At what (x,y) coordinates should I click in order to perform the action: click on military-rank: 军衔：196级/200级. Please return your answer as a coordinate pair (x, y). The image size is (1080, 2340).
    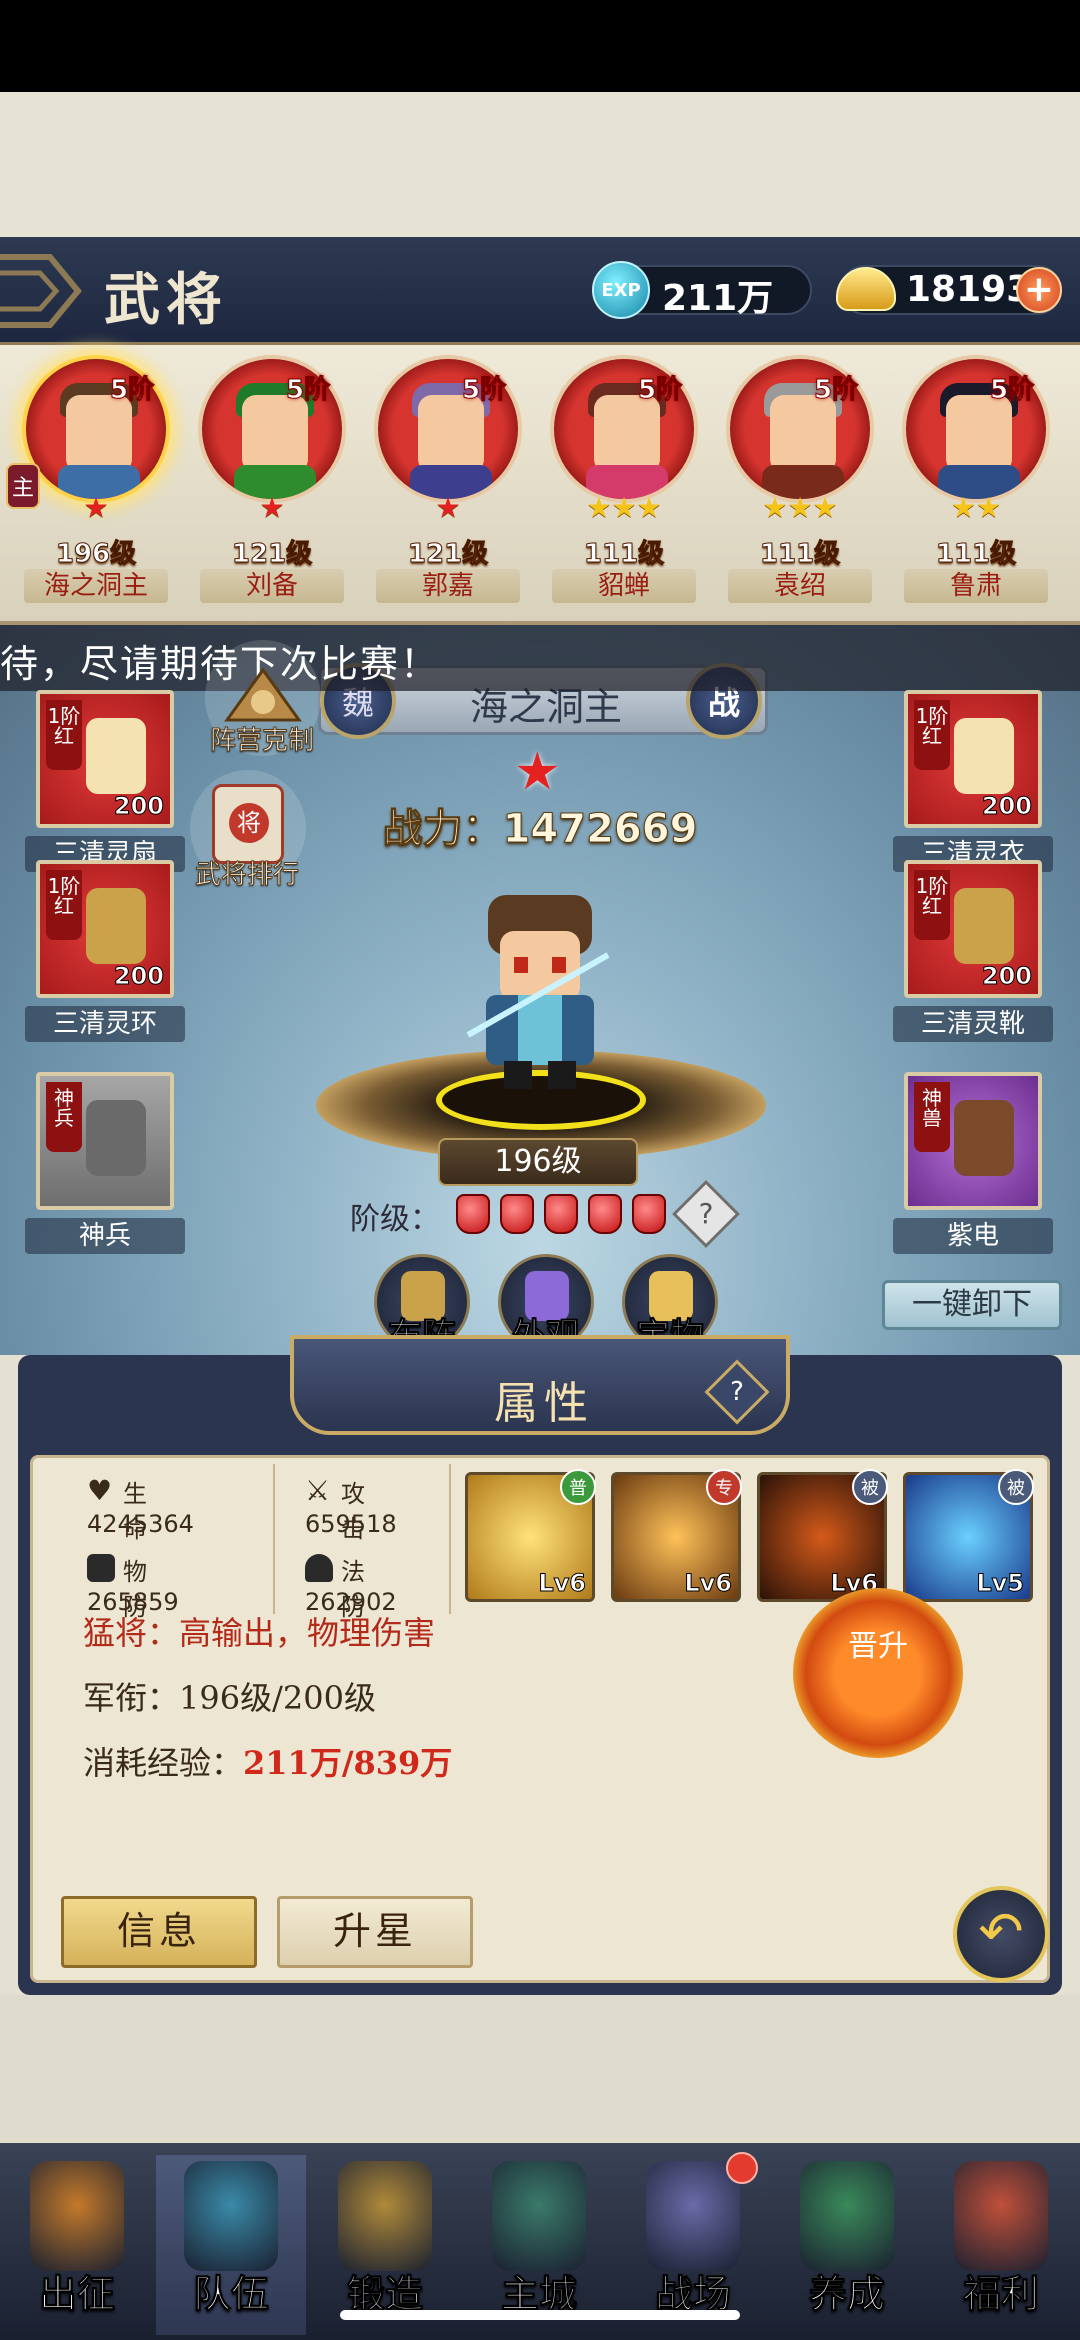
    Looking at the image, I should click on (229, 1698).